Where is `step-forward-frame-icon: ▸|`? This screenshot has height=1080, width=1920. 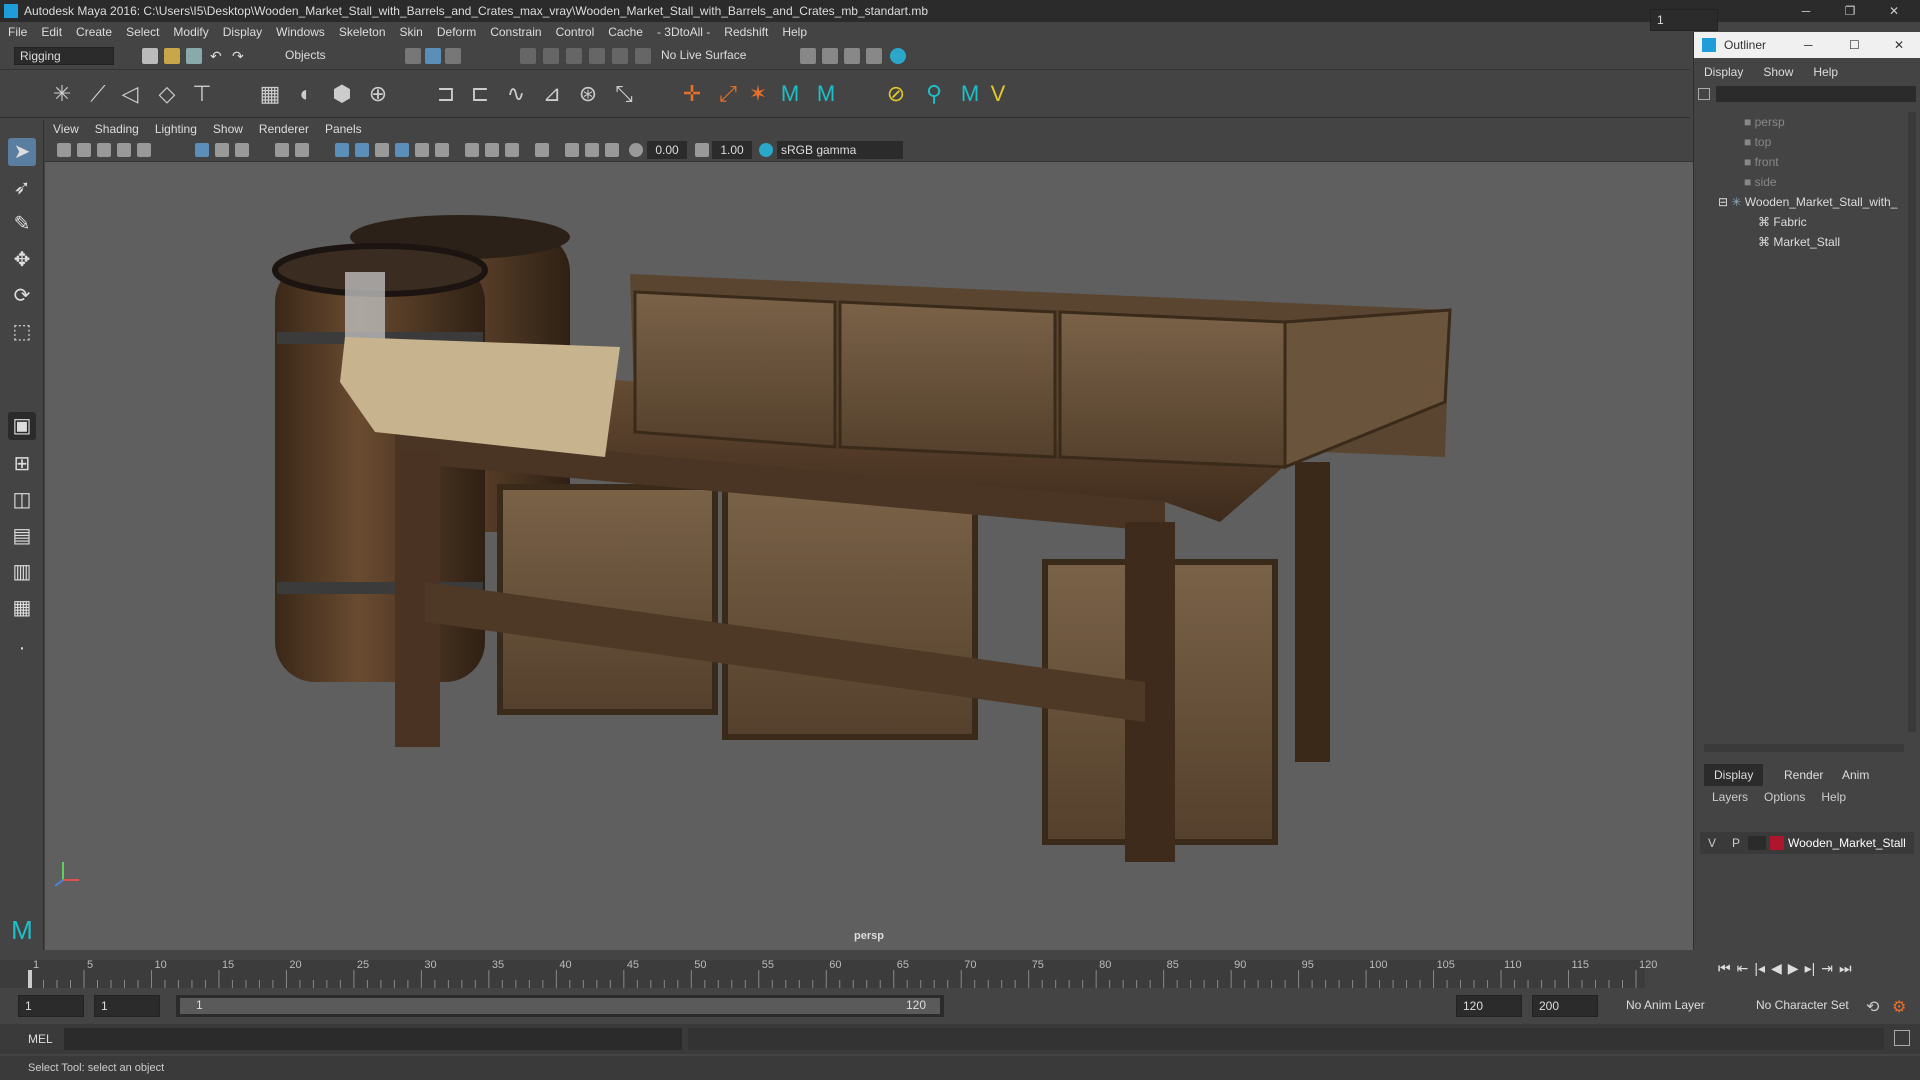
step-forward-frame-icon: ▸| is located at coordinates (1810, 968).